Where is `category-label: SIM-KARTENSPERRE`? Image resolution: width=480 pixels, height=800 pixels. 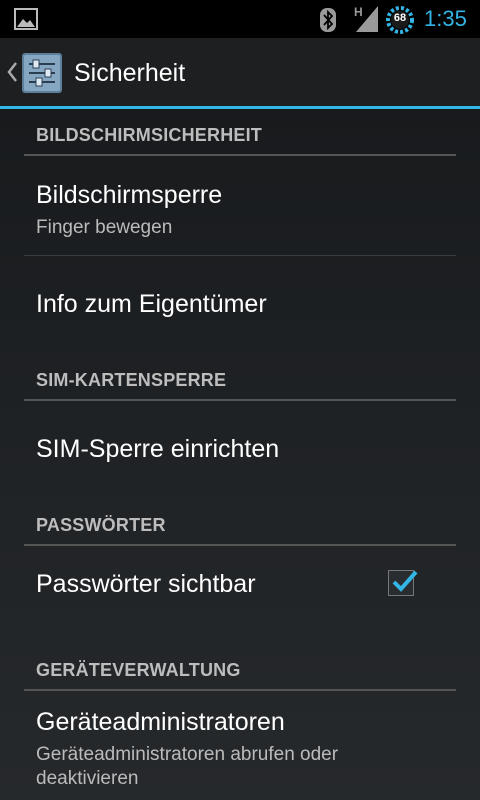 category-label: SIM-KARTENSPERRE is located at coordinates (131, 380).